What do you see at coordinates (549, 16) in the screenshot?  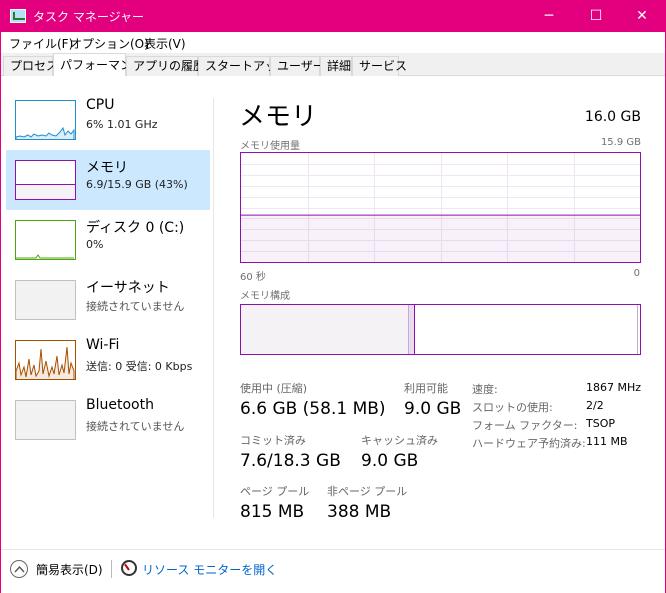 I see `minimize-button: ─` at bounding box center [549, 16].